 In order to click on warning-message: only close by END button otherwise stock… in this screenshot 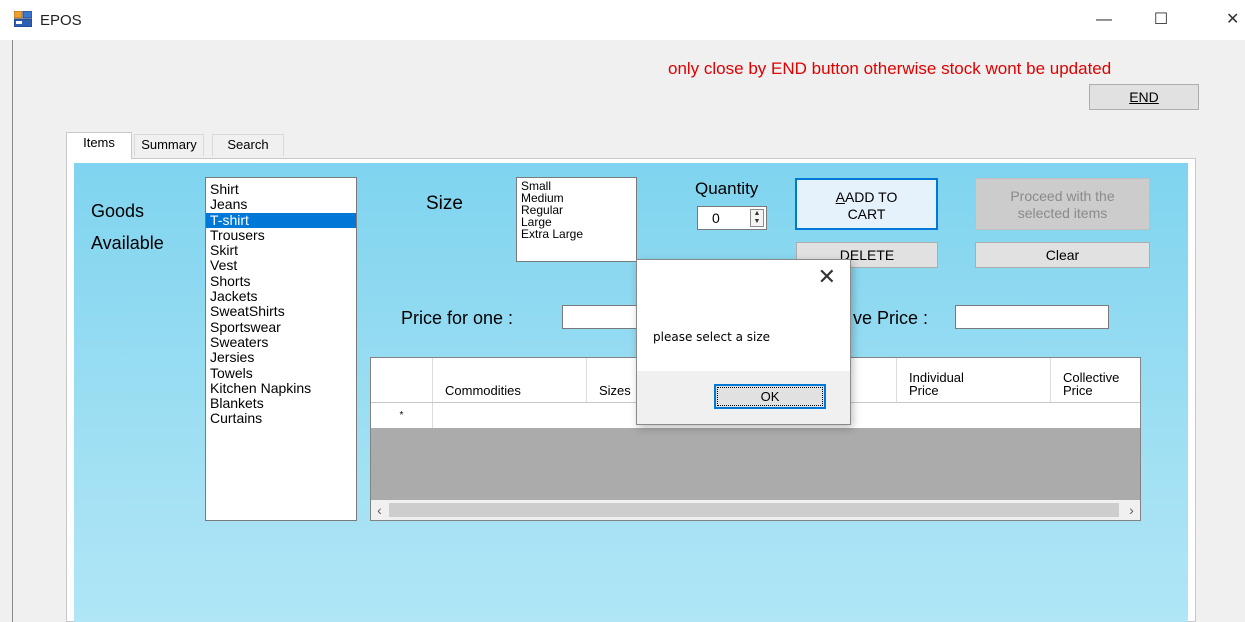, I will do `click(890, 68)`.